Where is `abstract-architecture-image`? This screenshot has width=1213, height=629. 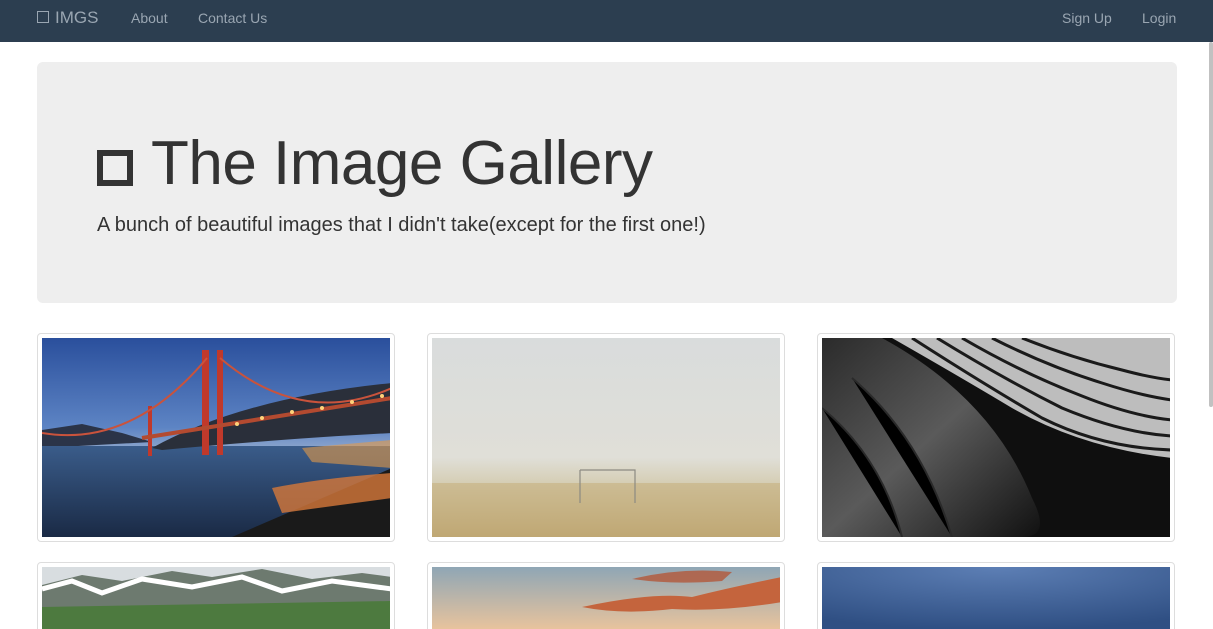
abstract-architecture-image is located at coordinates (996, 437).